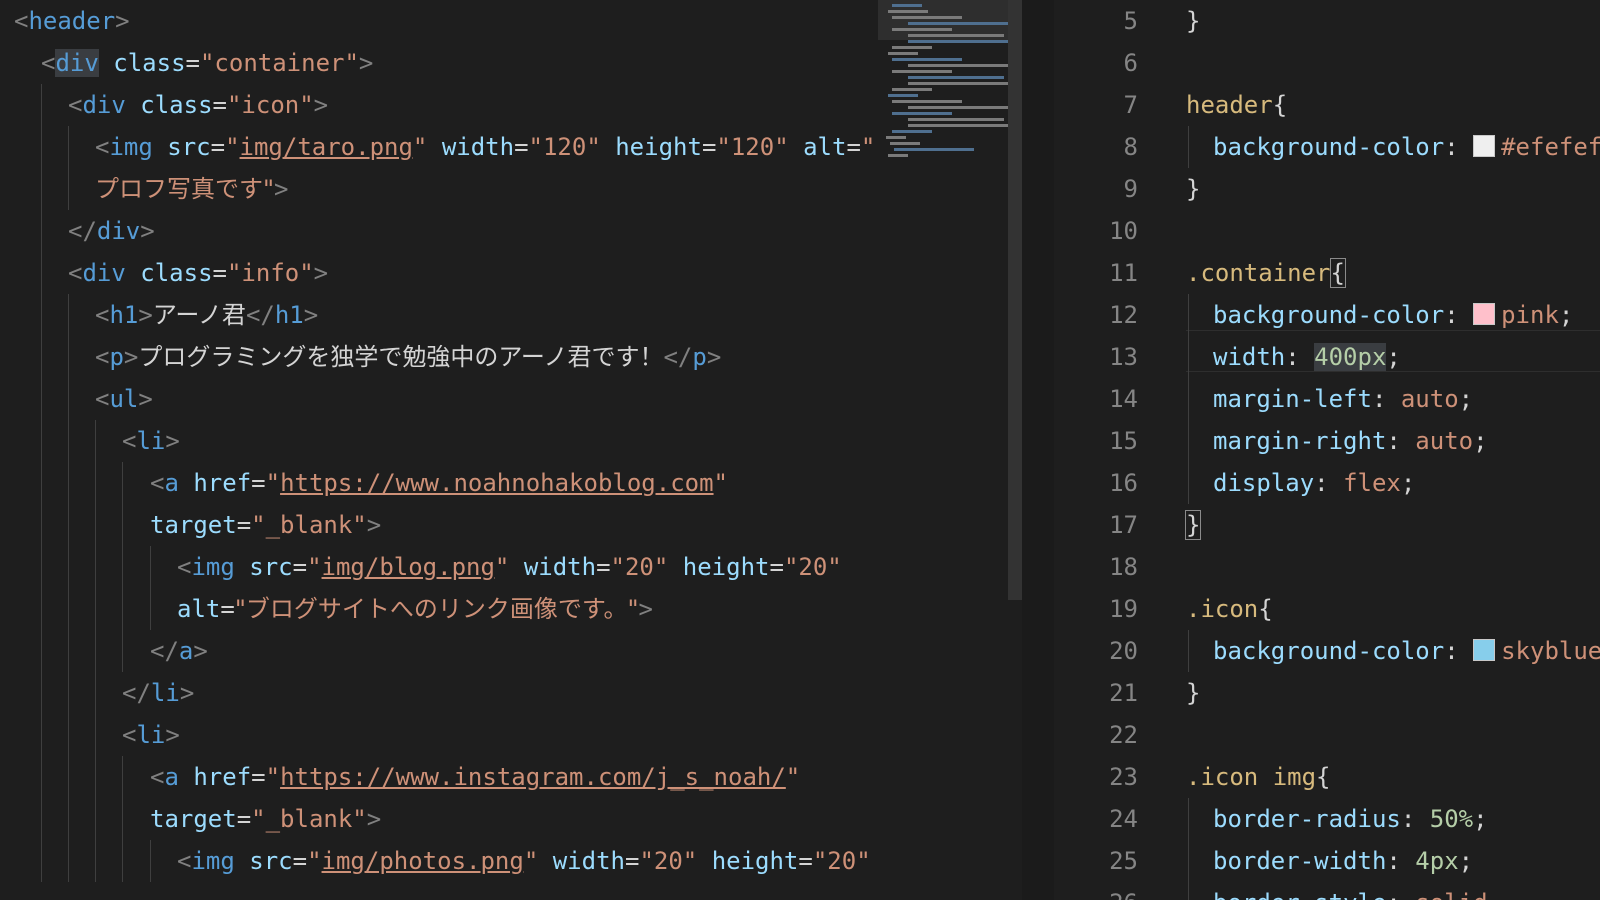 This screenshot has width=1600, height=900. I want to click on line-number-gutter: 5 6 7 8 9 10 11 12 13 14 15 16 17 18 19 20 21 22 23 24 25 26, so click(1100, 450).